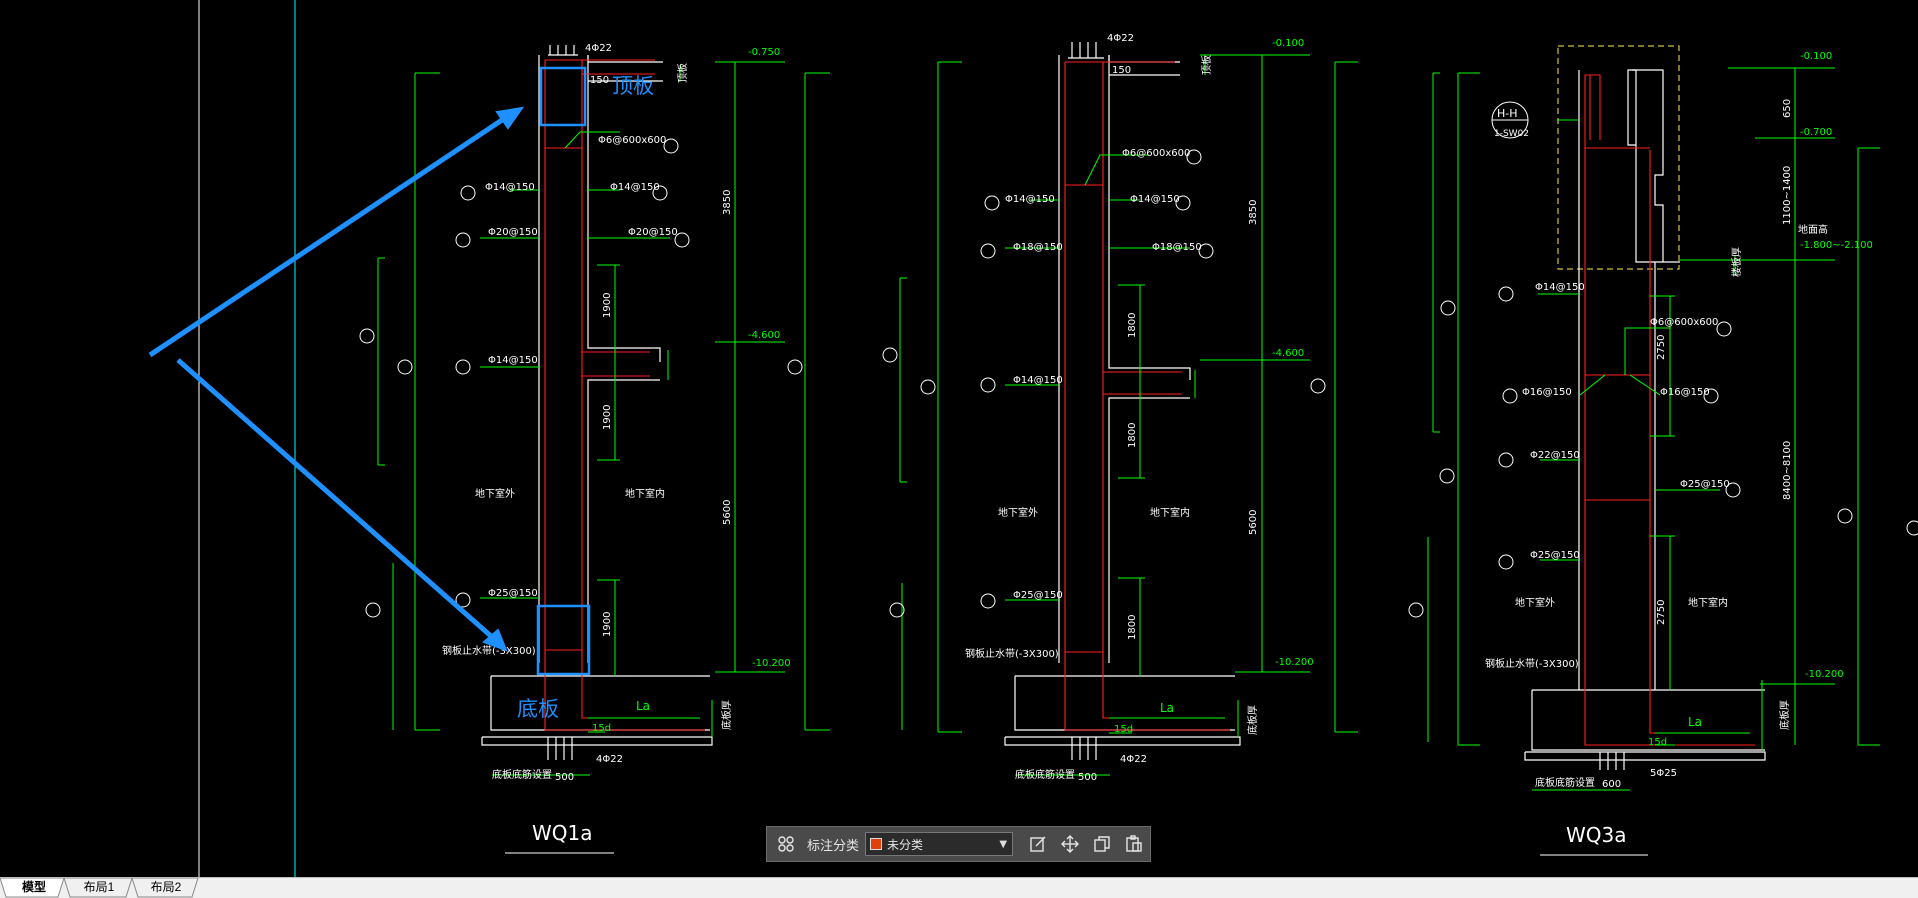  Describe the element at coordinates (1253, 522) in the screenshot. I see `dimension-text: 5600` at that location.